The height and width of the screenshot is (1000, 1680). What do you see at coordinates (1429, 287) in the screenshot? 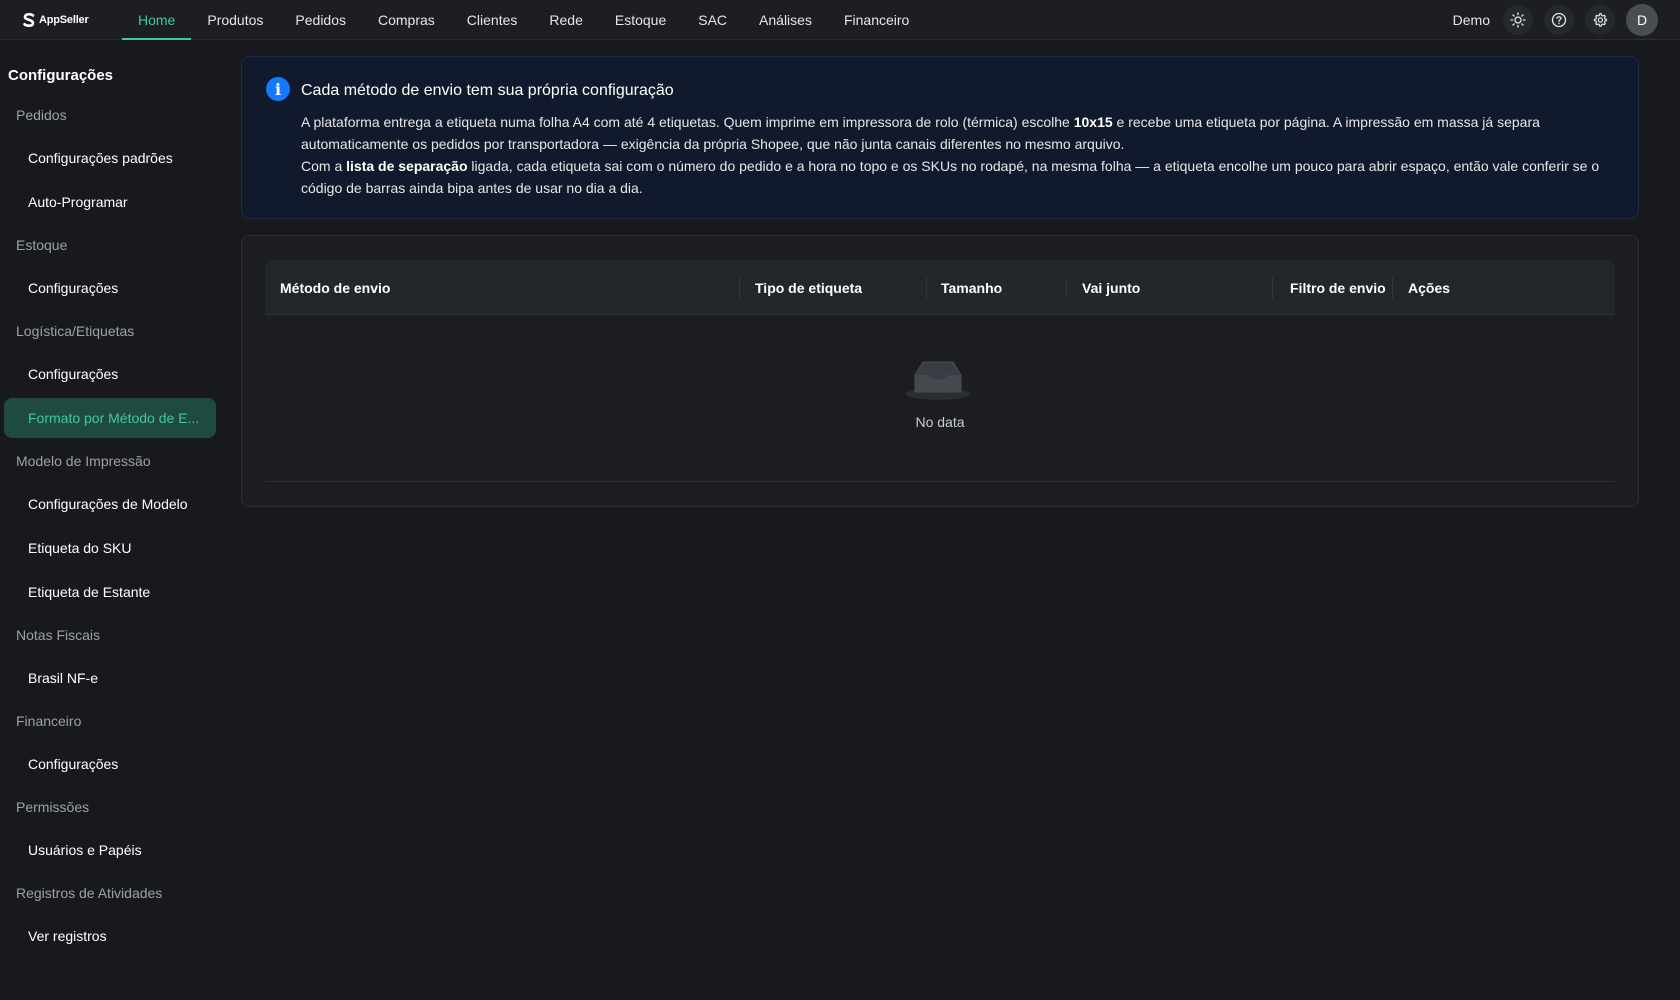
I see `column-header-acoes: Ações` at bounding box center [1429, 287].